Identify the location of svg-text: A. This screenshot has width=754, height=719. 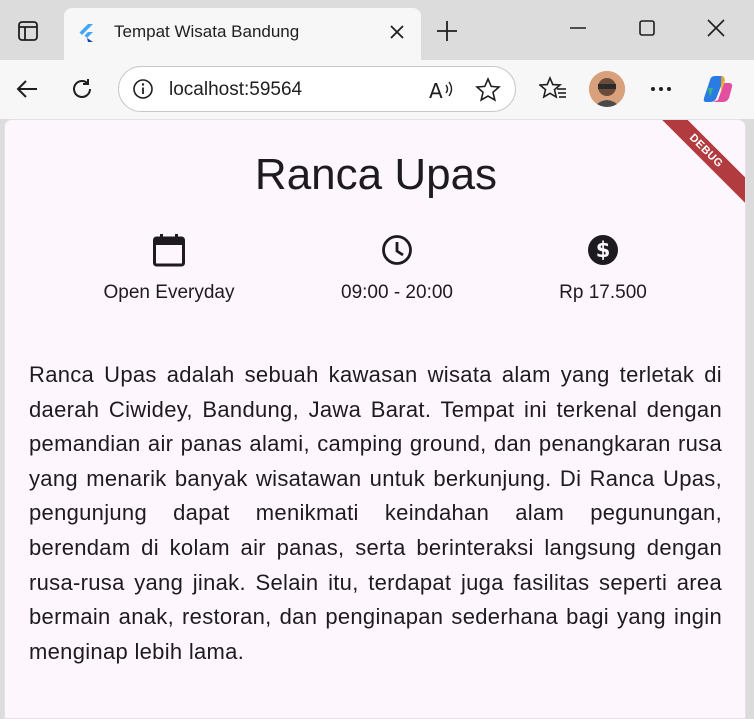
(436, 90).